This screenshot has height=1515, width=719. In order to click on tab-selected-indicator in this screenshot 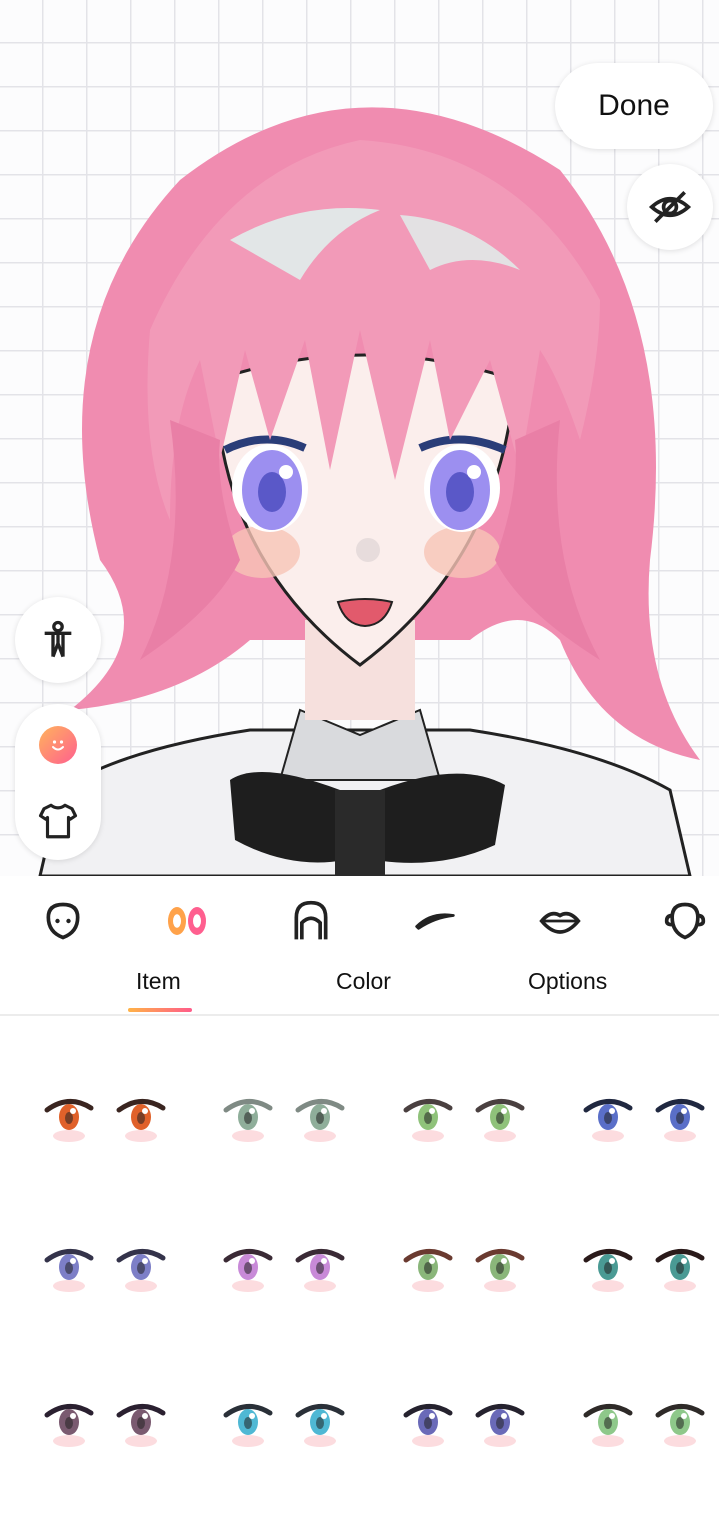, I will do `click(160, 1010)`.